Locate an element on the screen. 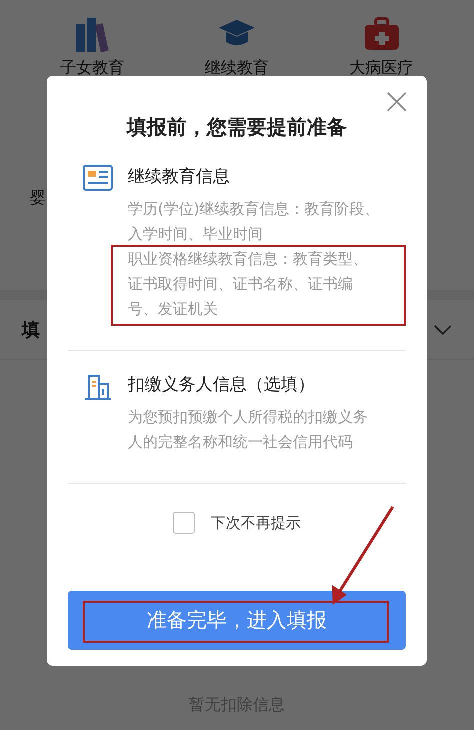 The width and height of the screenshot is (474, 730). checkbox-label: 下次不再提示 is located at coordinates (256, 523).